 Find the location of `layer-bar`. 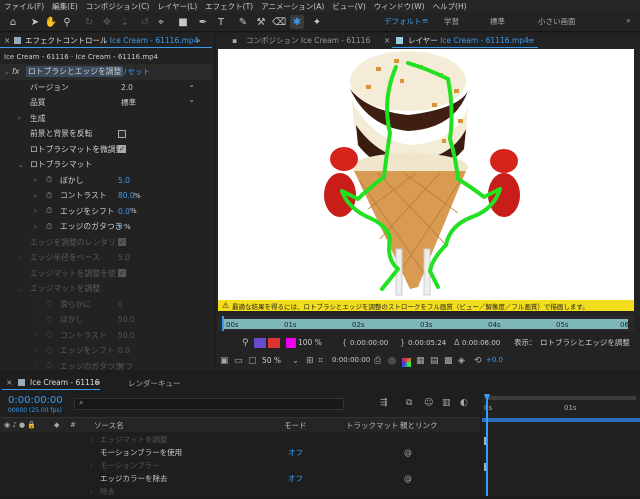

layer-bar is located at coordinates (561, 420).